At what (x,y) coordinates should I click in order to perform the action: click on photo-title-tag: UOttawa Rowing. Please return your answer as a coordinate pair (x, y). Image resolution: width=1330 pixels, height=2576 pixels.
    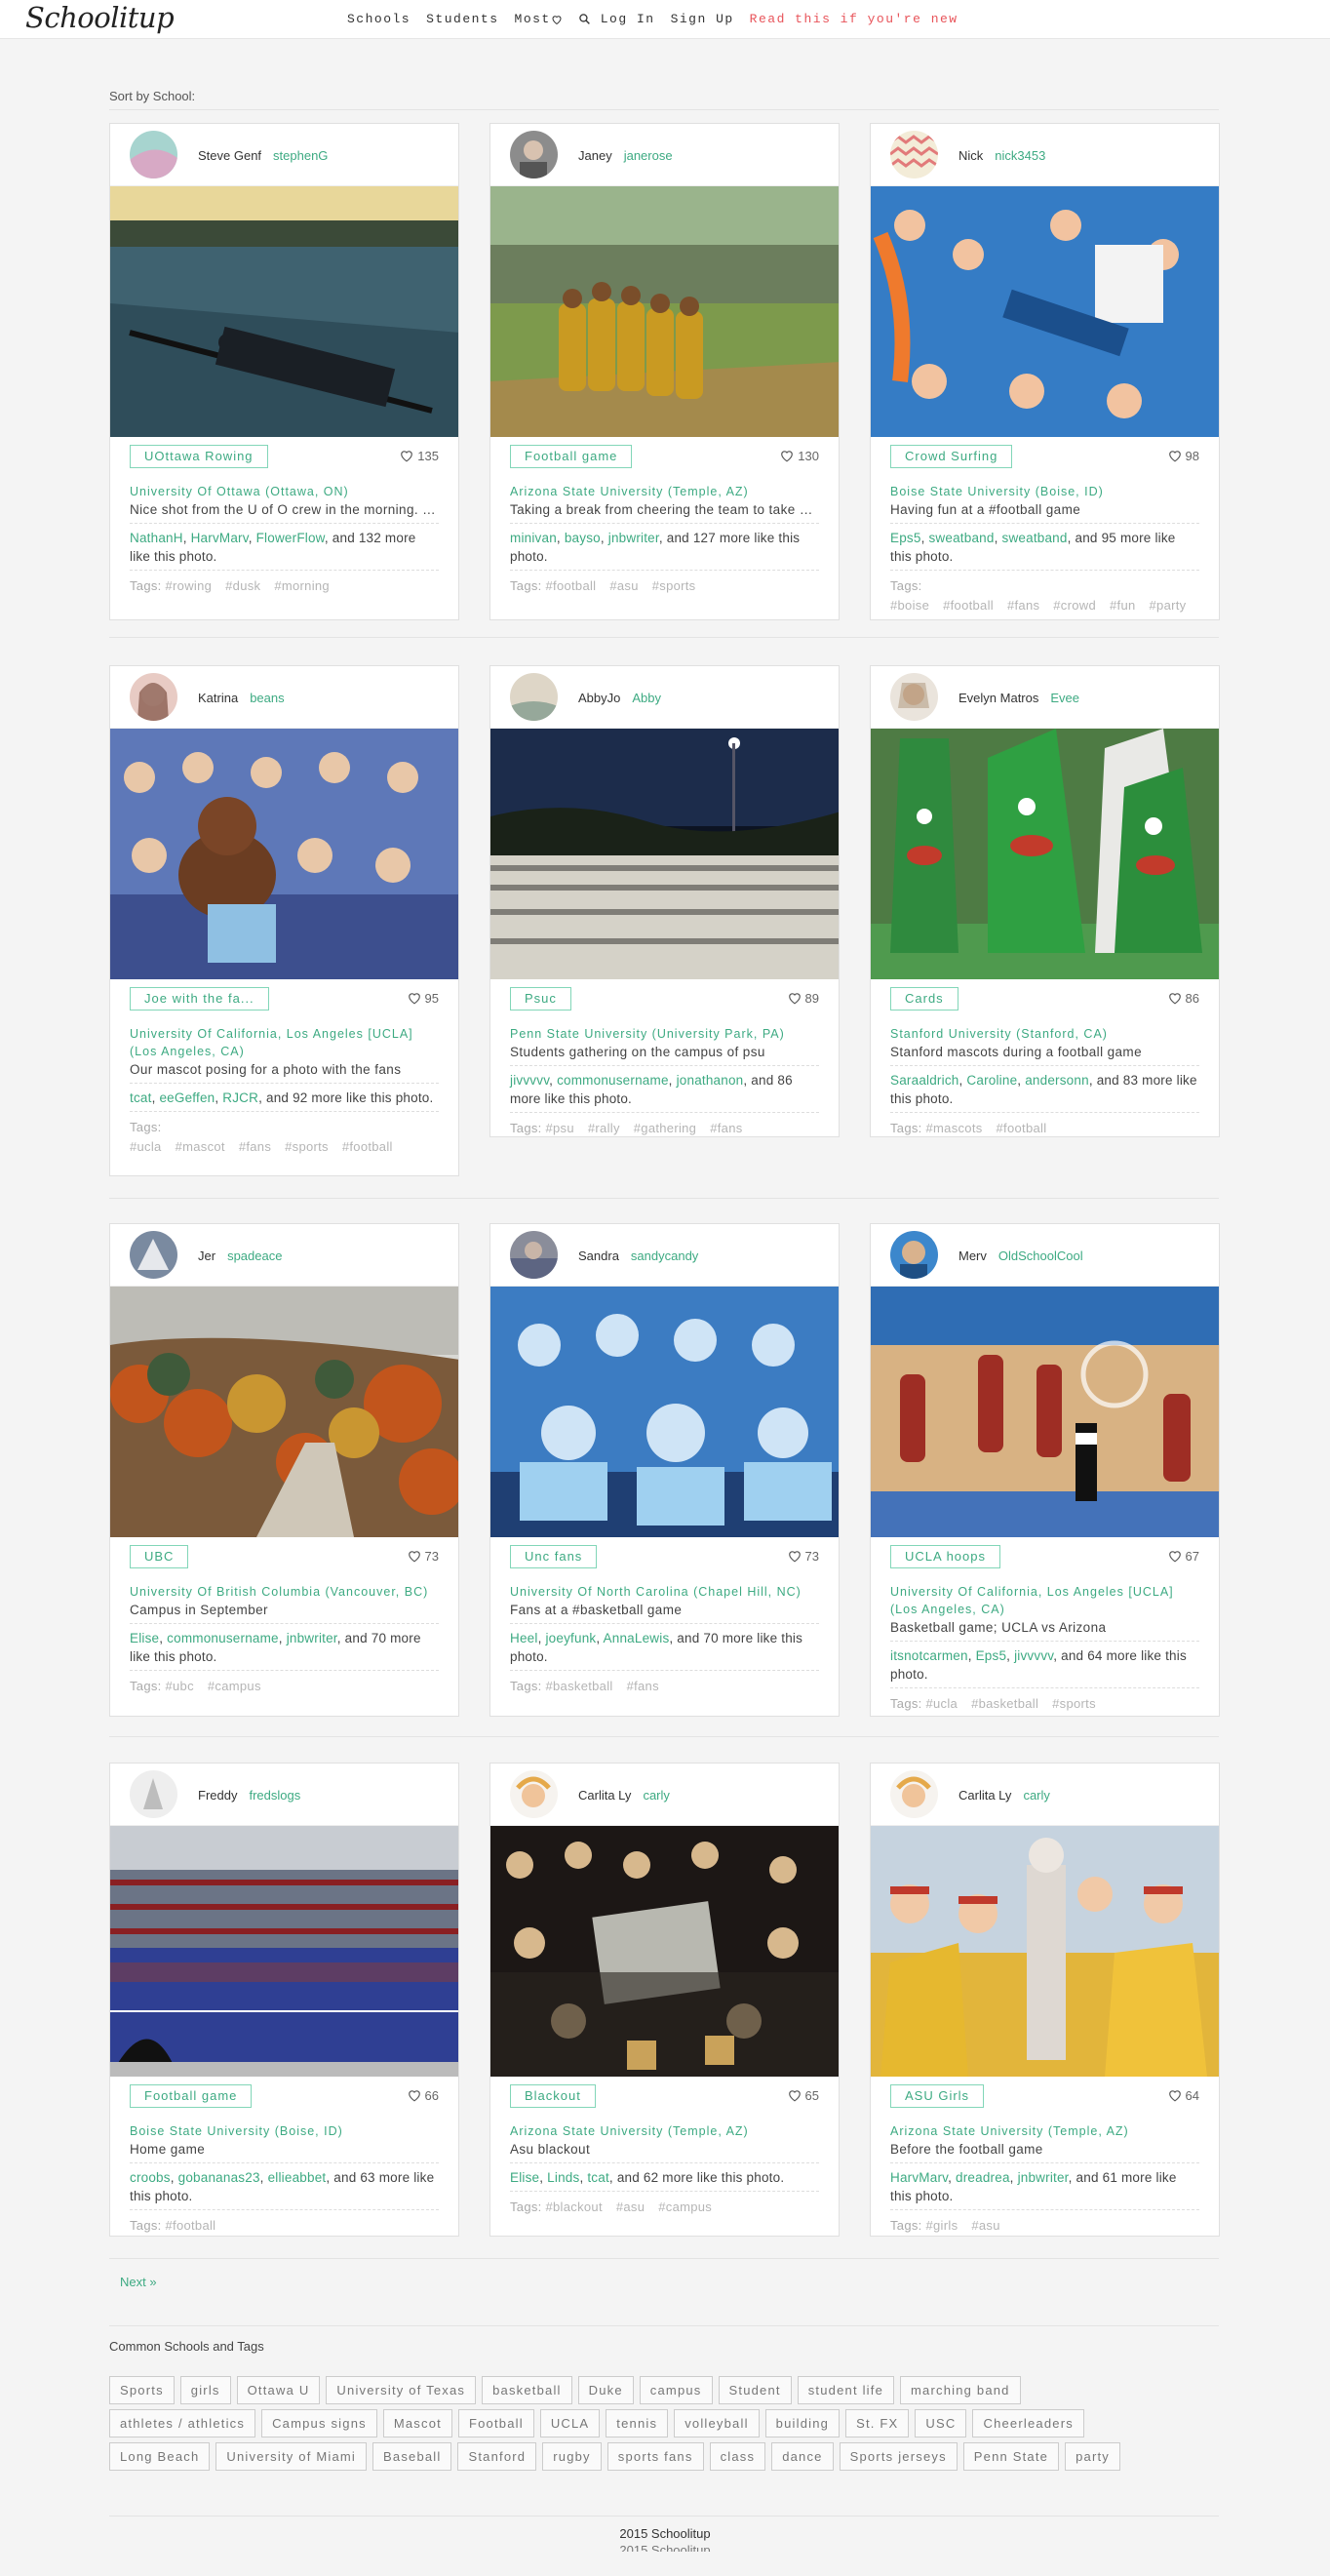
    Looking at the image, I should click on (199, 456).